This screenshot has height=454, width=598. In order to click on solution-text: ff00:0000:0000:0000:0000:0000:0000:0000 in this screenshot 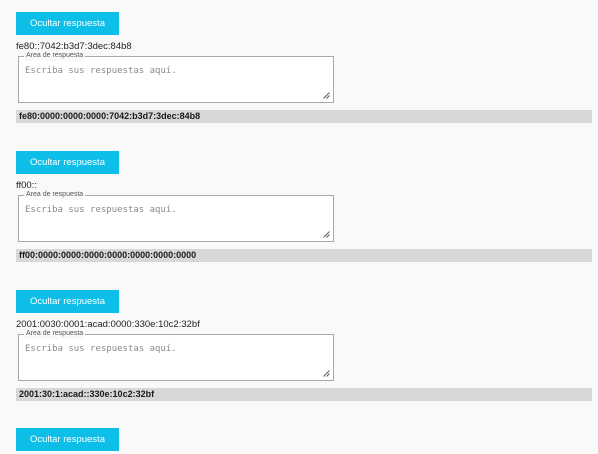, I will do `click(304, 255)`.